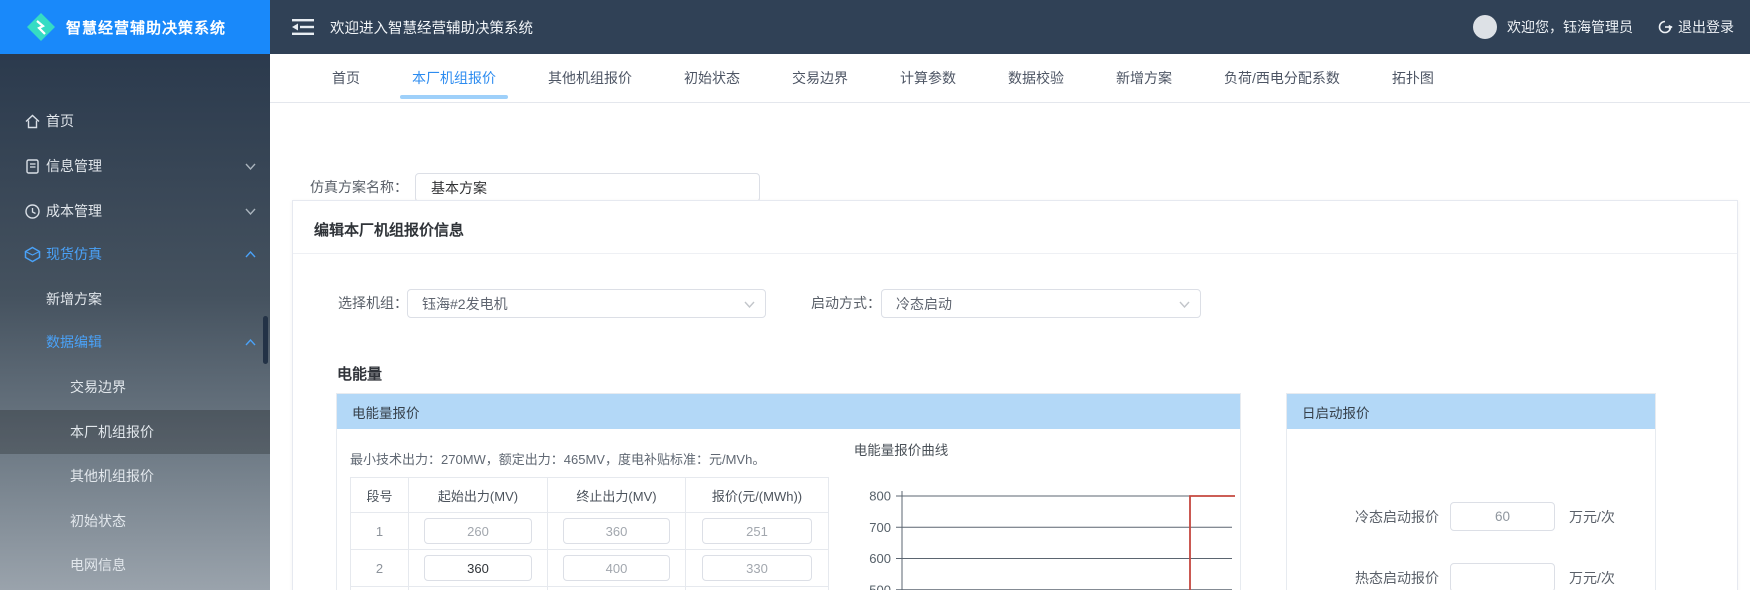  What do you see at coordinates (112, 432) in the screenshot?
I see `sidebar-item-label: 本厂机组报价` at bounding box center [112, 432].